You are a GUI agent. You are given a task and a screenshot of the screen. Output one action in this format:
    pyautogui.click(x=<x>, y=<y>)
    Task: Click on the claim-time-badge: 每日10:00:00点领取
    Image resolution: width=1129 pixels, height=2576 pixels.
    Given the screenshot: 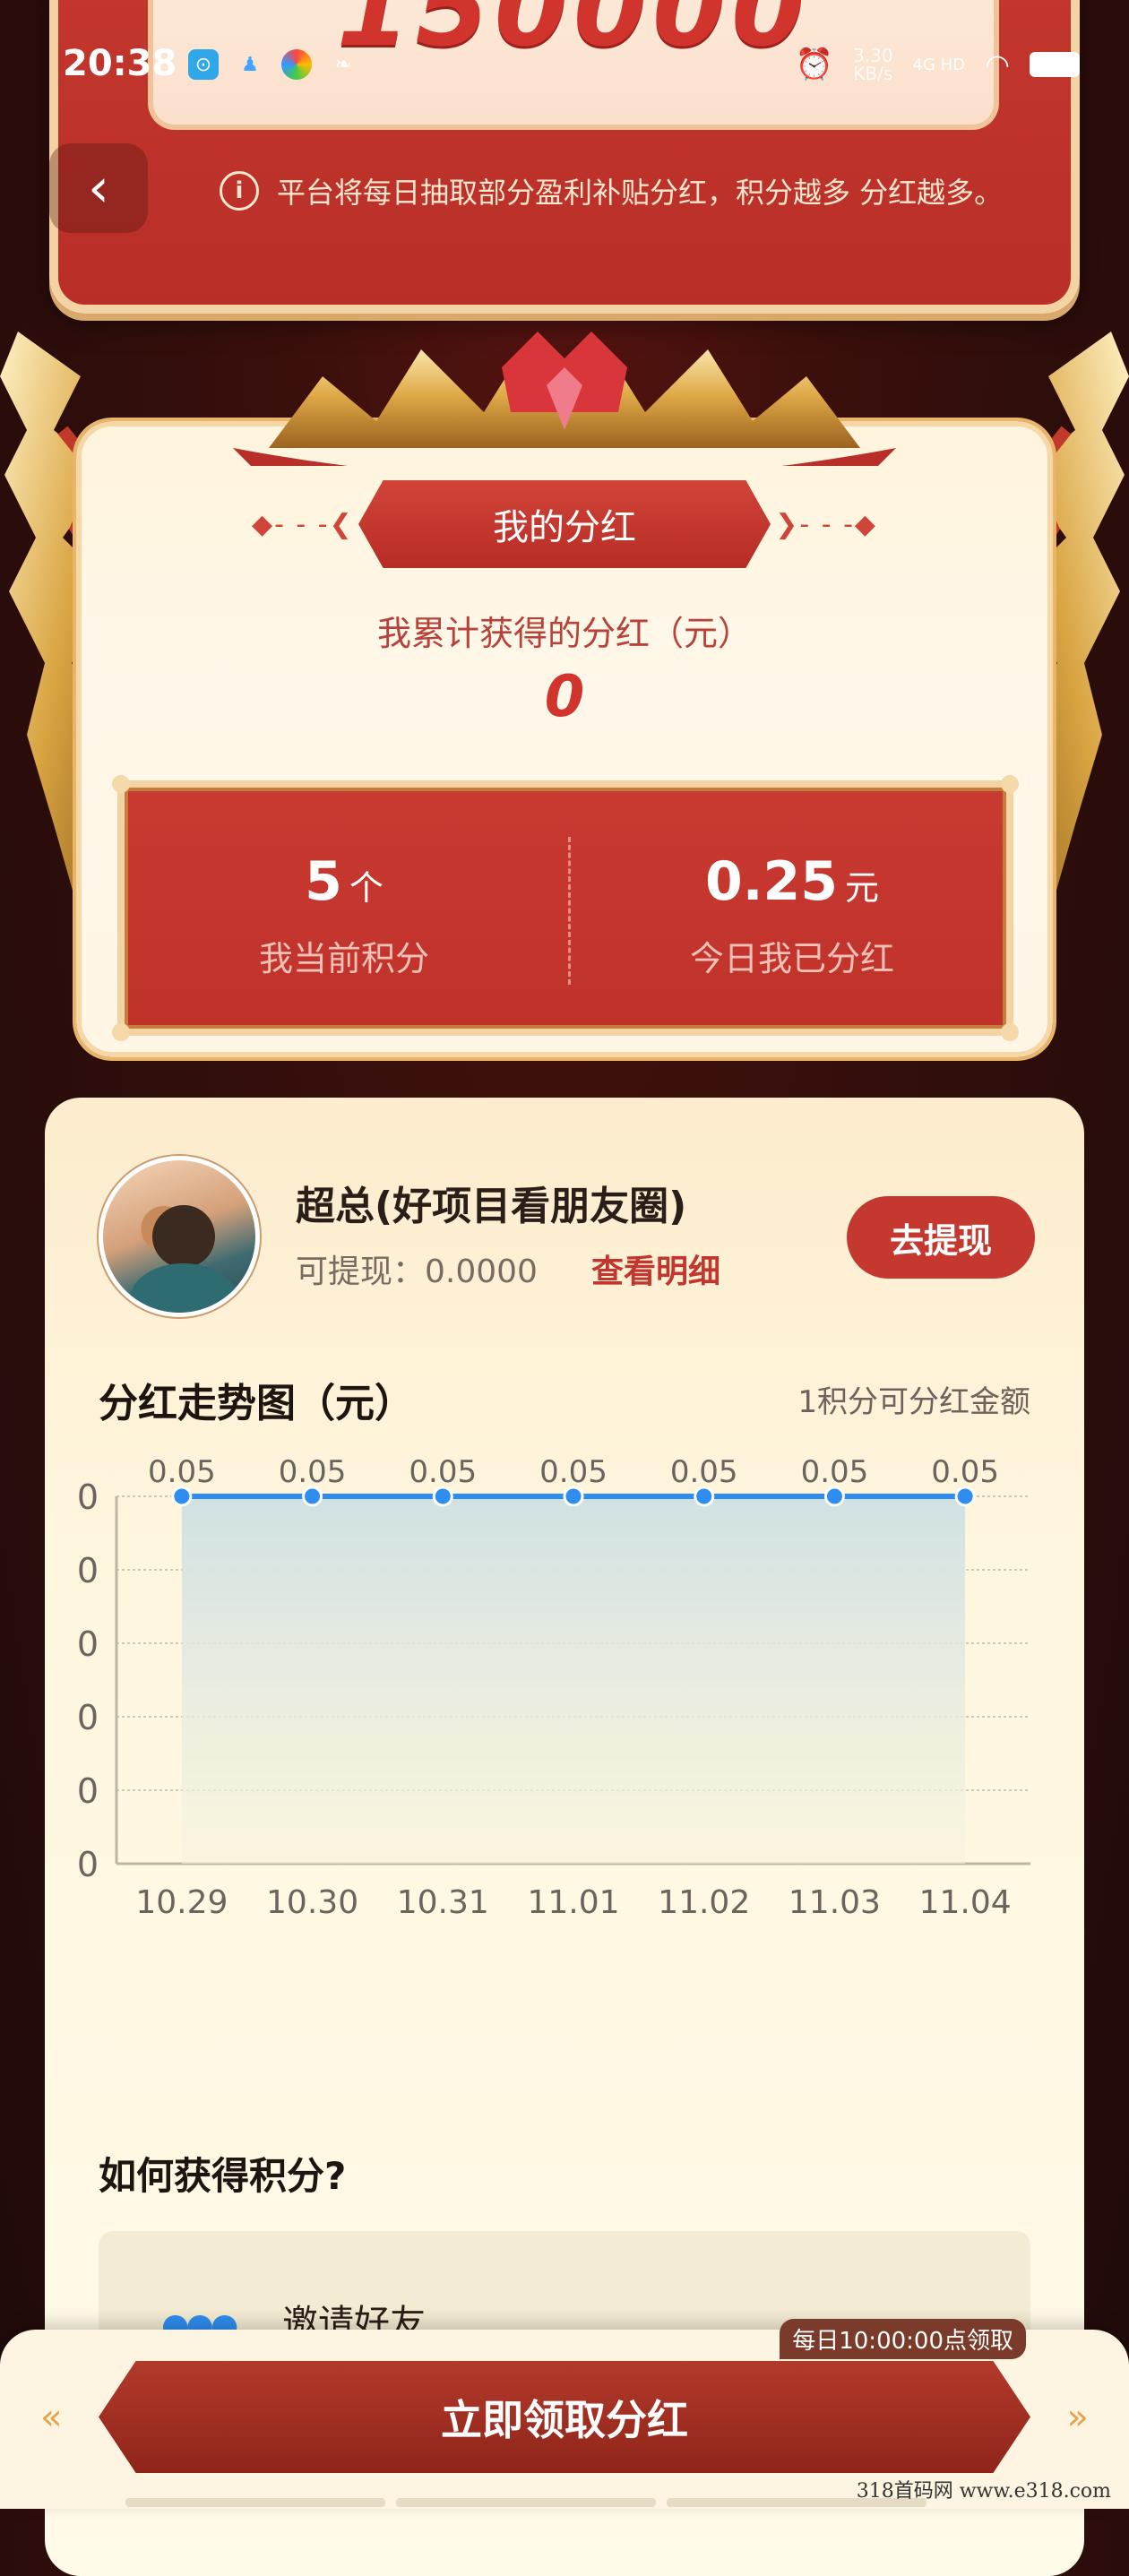 What is the action you would take?
    pyautogui.click(x=903, y=2339)
    